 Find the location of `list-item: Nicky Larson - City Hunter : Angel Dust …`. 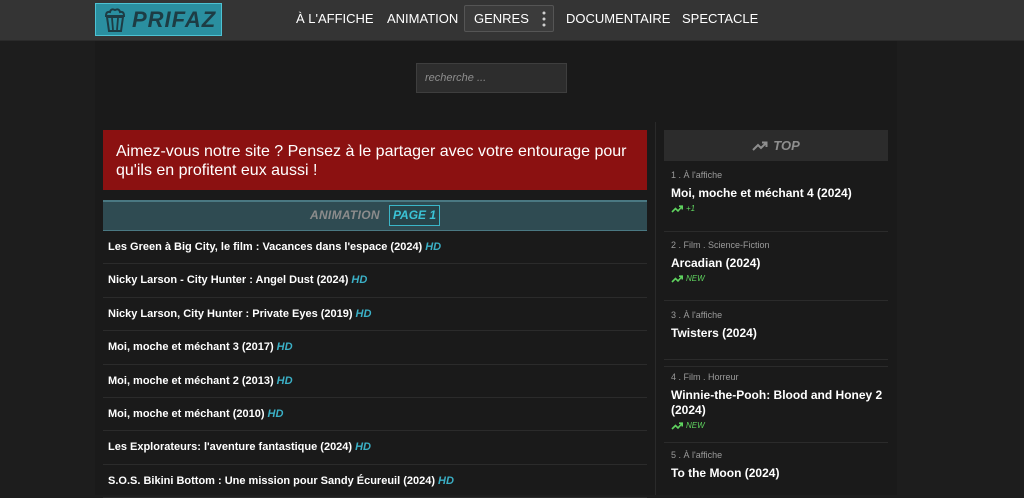

list-item: Nicky Larson - City Hunter : Angel Dust … is located at coordinates (375, 281).